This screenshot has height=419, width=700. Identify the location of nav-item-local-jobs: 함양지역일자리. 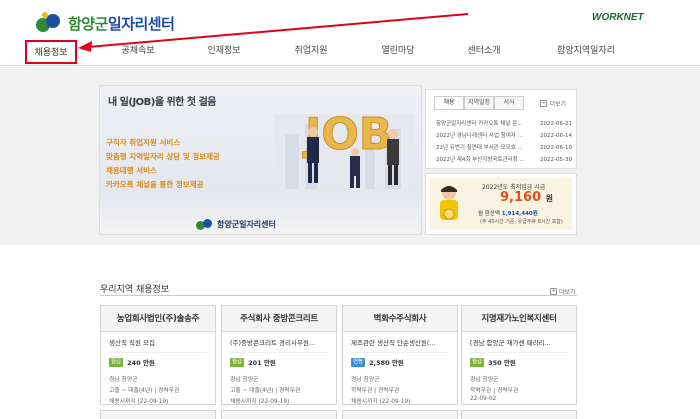
(586, 52).